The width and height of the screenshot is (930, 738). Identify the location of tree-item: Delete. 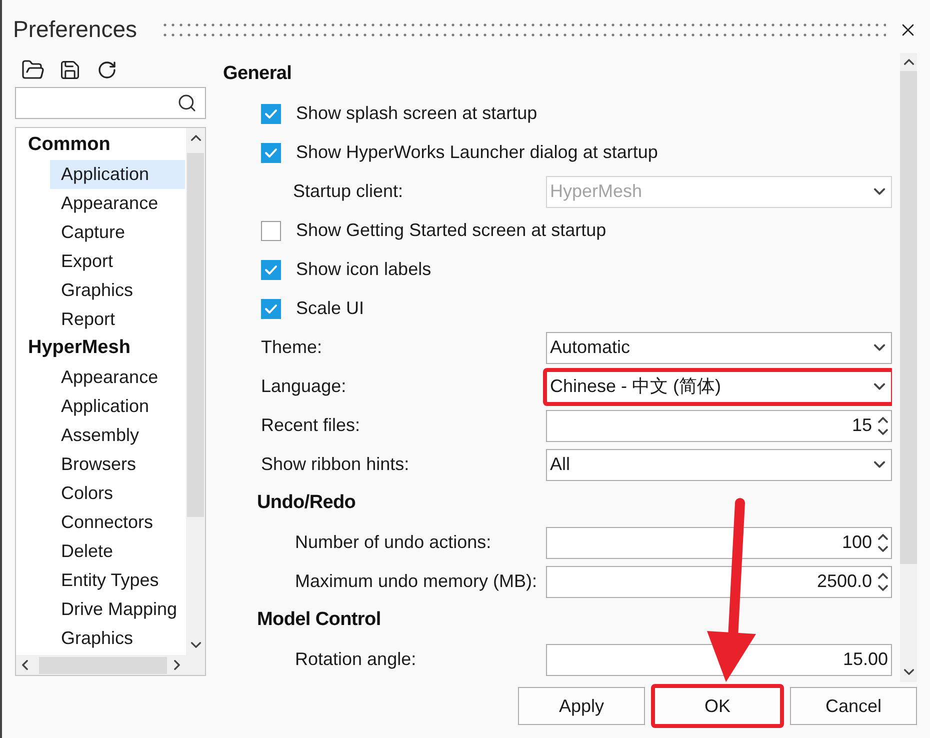
(117, 551).